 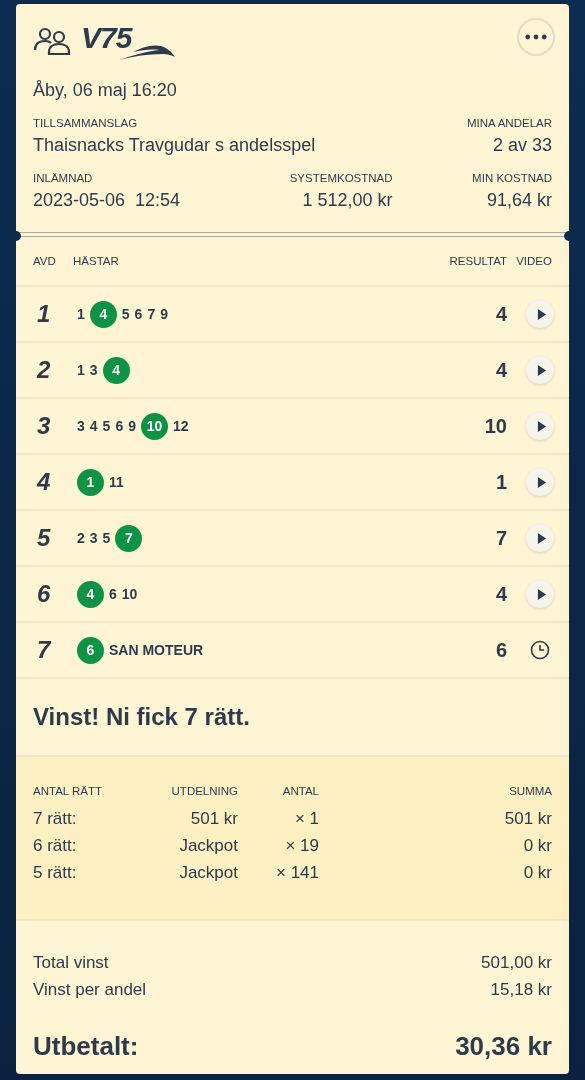 I want to click on horse-number: 2, so click(x=81, y=538).